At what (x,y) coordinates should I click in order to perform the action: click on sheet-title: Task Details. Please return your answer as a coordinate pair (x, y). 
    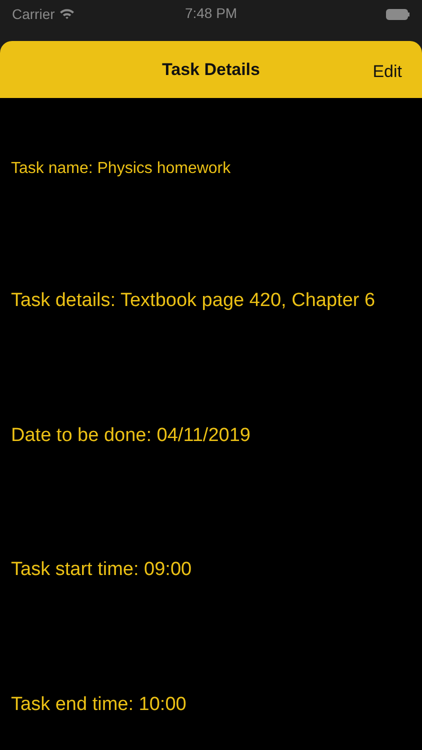
    Looking at the image, I should click on (211, 69).